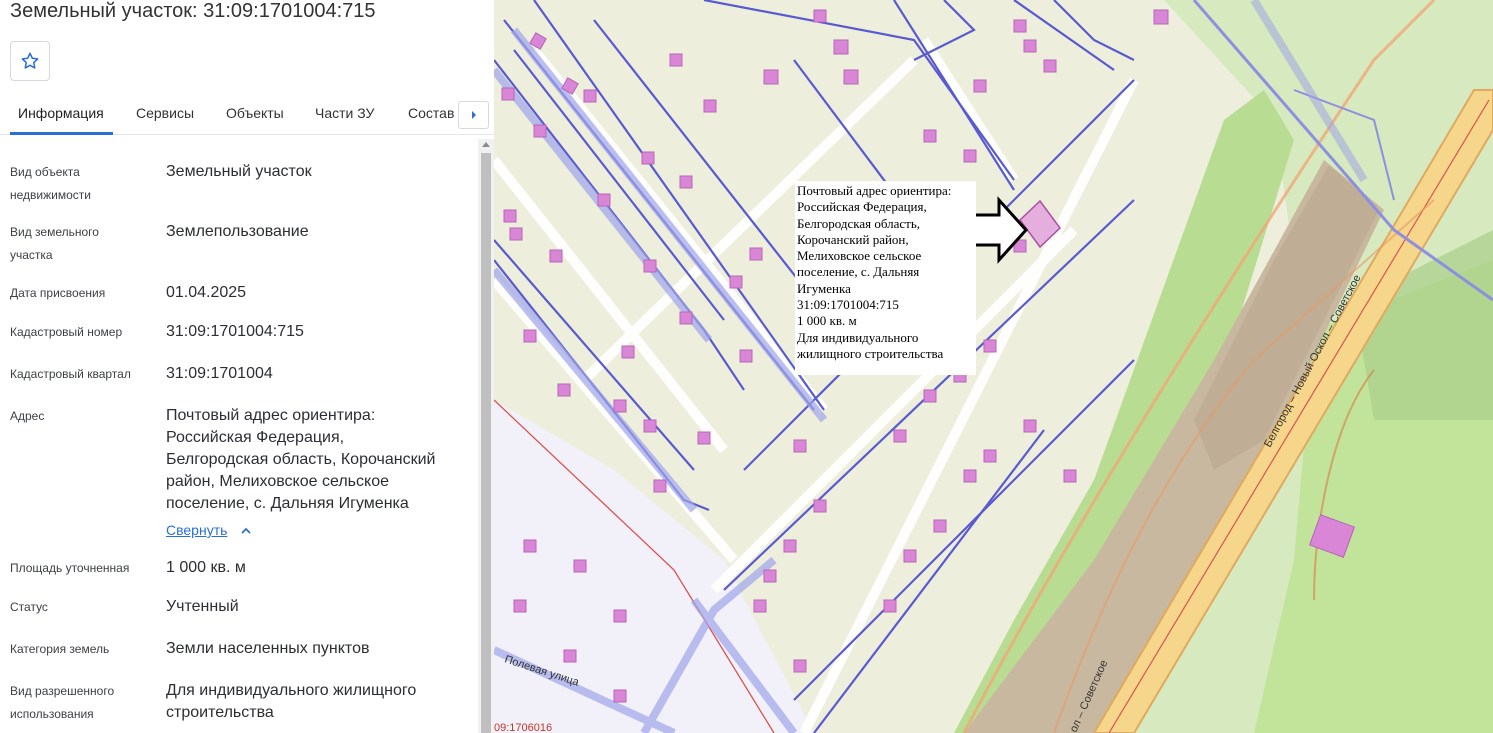 This screenshot has height=733, width=1493. Describe the element at coordinates (165, 113) in the screenshot. I see `tab-services: Сервисы` at that location.